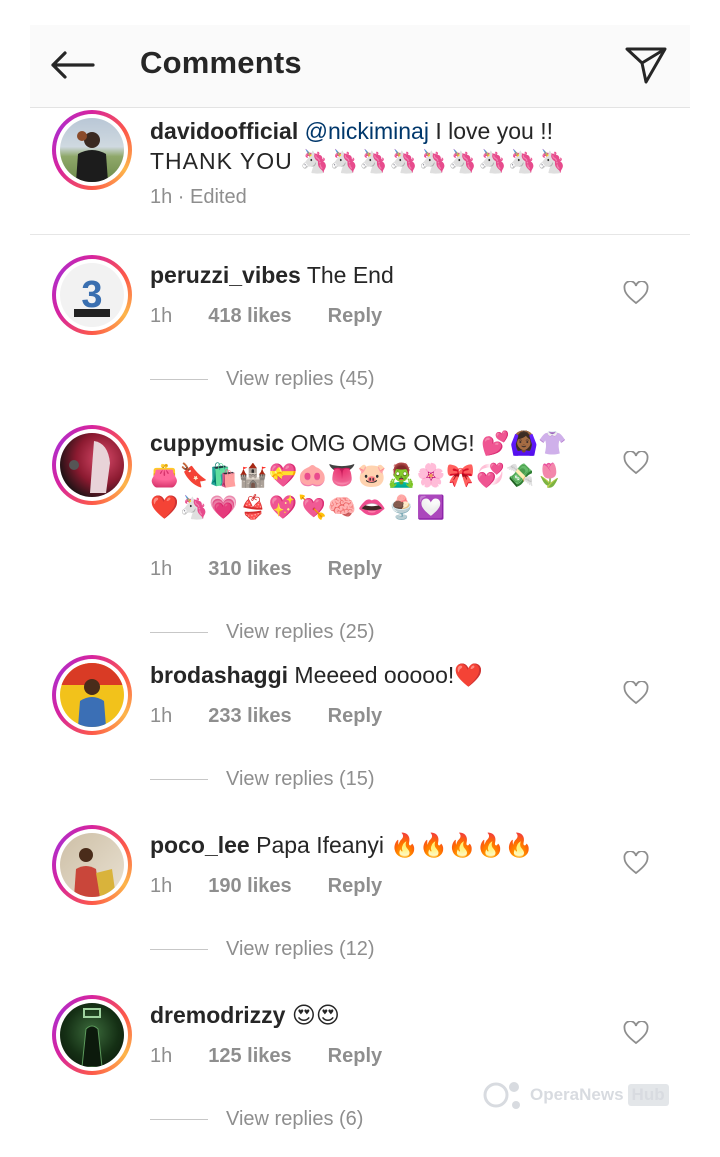 This screenshot has width=720, height=1157. Describe the element at coordinates (501, 1095) in the screenshot. I see `opera-news-logo-icon` at that location.